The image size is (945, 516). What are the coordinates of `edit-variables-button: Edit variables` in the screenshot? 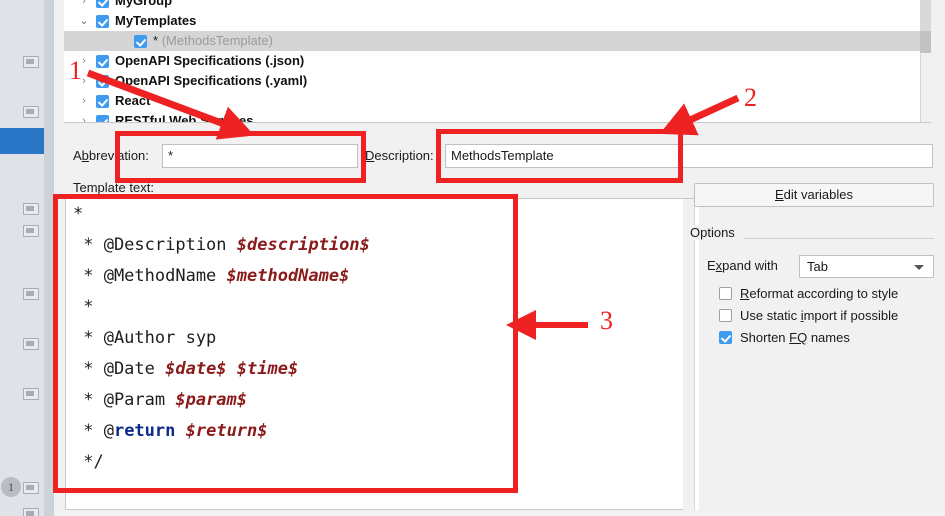 It's located at (814, 195).